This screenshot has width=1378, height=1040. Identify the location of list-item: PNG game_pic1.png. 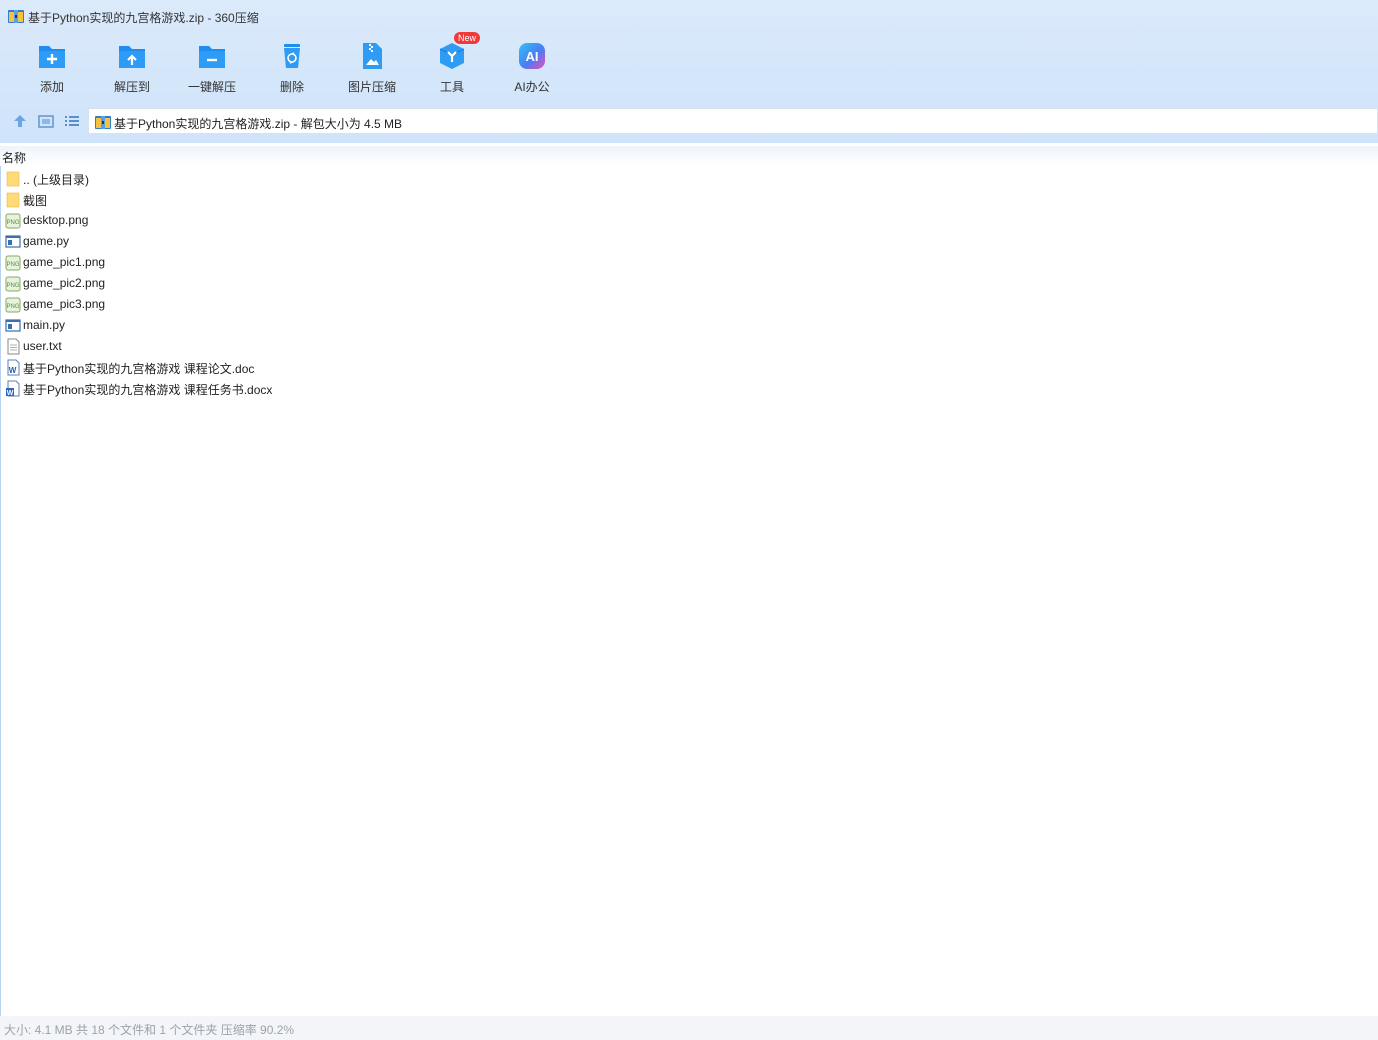
(300, 262).